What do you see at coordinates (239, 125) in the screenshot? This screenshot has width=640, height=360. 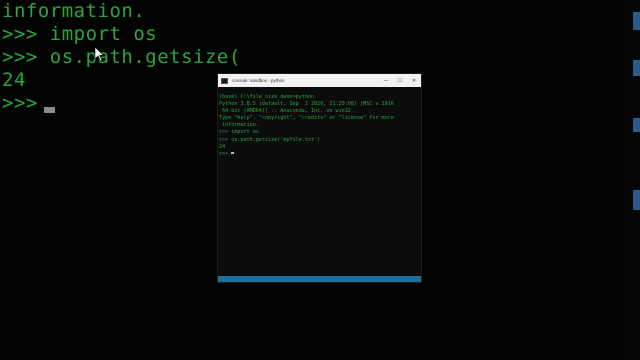 I see `console-line: information.` at bounding box center [239, 125].